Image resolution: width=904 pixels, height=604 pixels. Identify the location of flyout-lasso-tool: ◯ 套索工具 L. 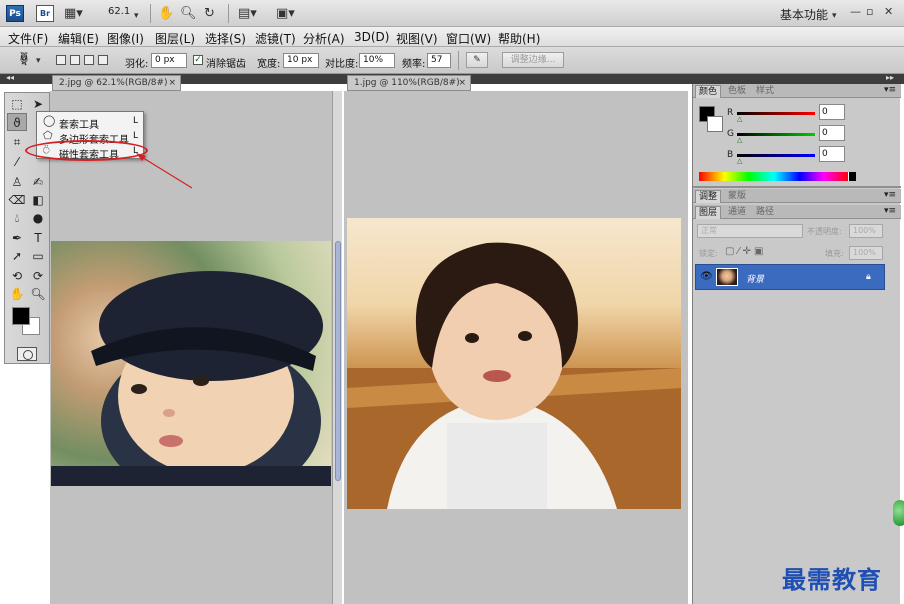
(91, 122).